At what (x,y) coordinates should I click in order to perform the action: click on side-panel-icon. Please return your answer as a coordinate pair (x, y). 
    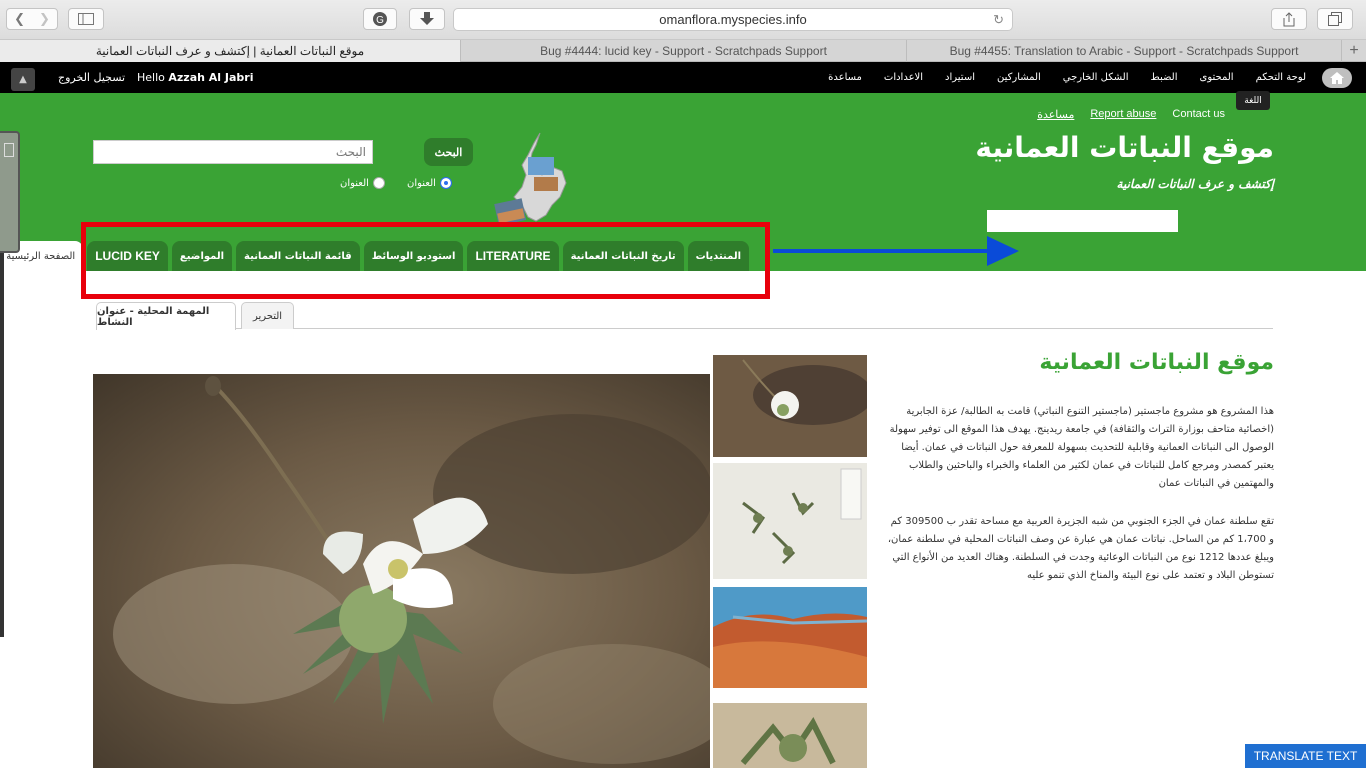
    Looking at the image, I should click on (9, 150).